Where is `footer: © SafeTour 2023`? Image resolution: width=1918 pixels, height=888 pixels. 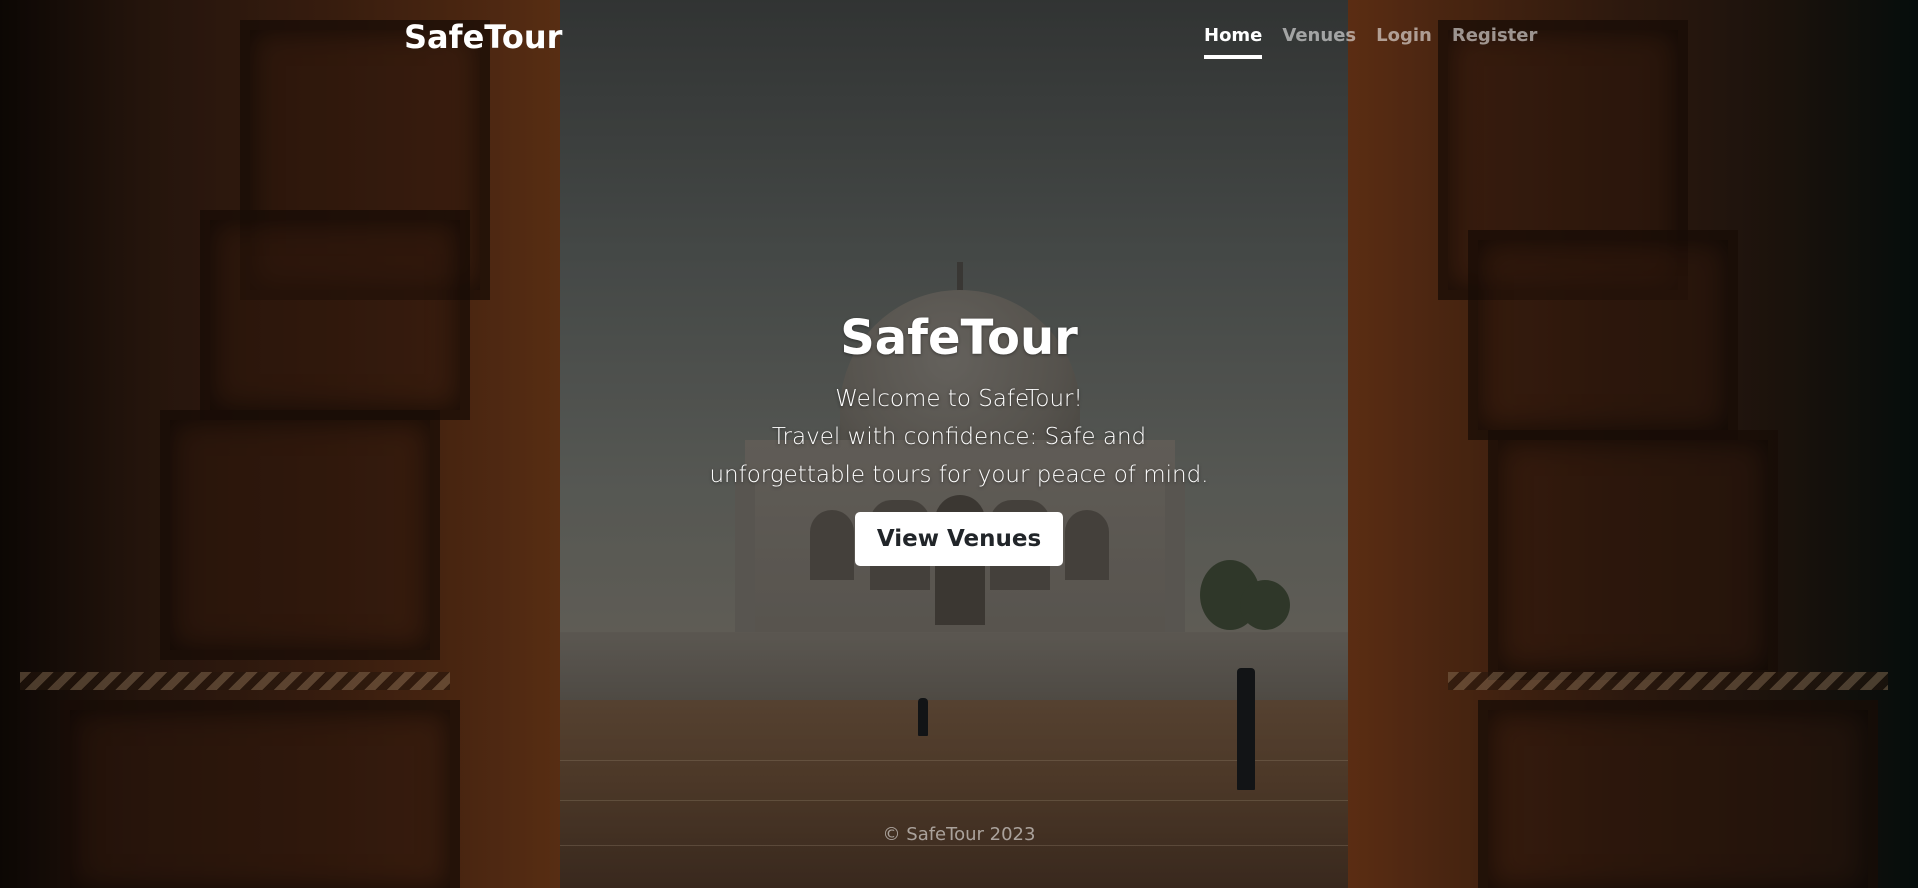 footer: © SafeTour 2023 is located at coordinates (959, 834).